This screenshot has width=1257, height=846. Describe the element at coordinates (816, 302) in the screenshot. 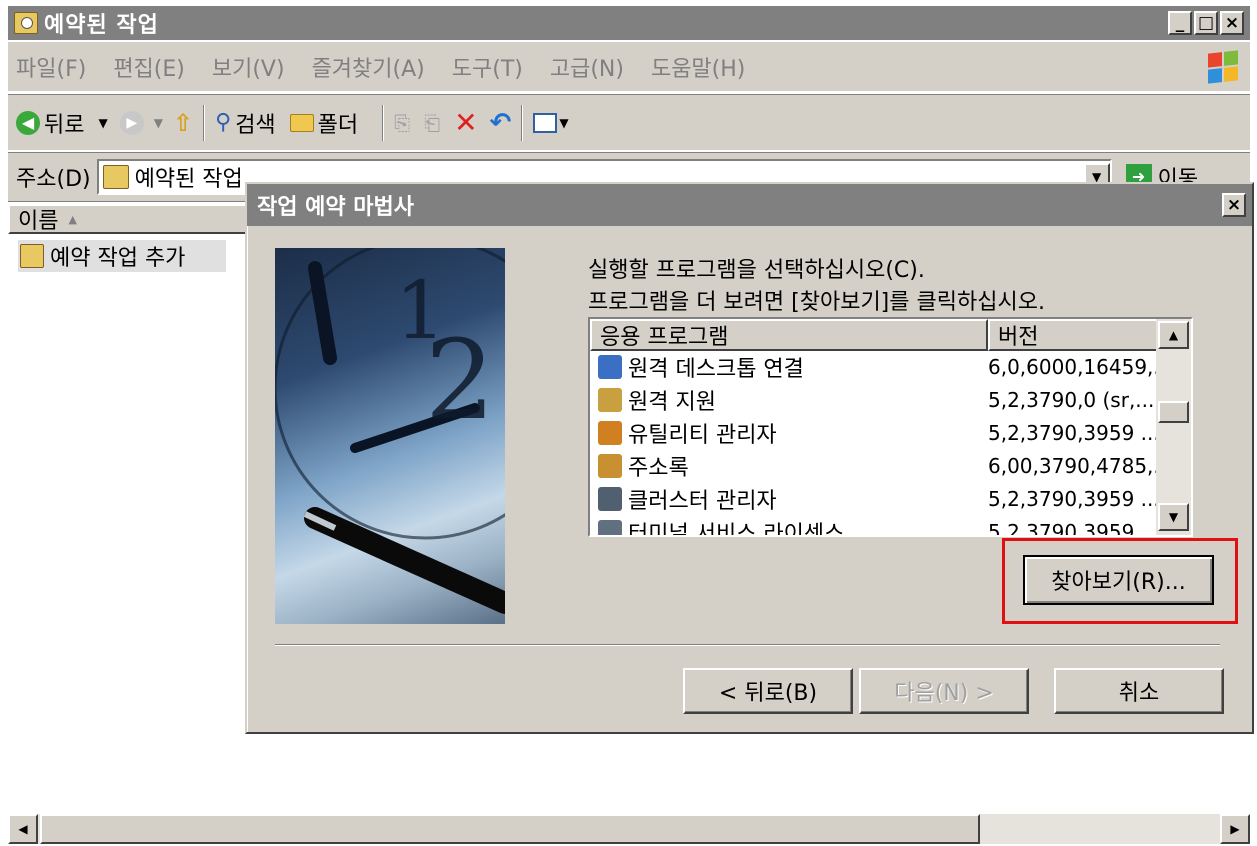

I see `instruction-line-2: 프로그램을 더 보려면 [찾아보기]를 클릭하십시오.` at that location.